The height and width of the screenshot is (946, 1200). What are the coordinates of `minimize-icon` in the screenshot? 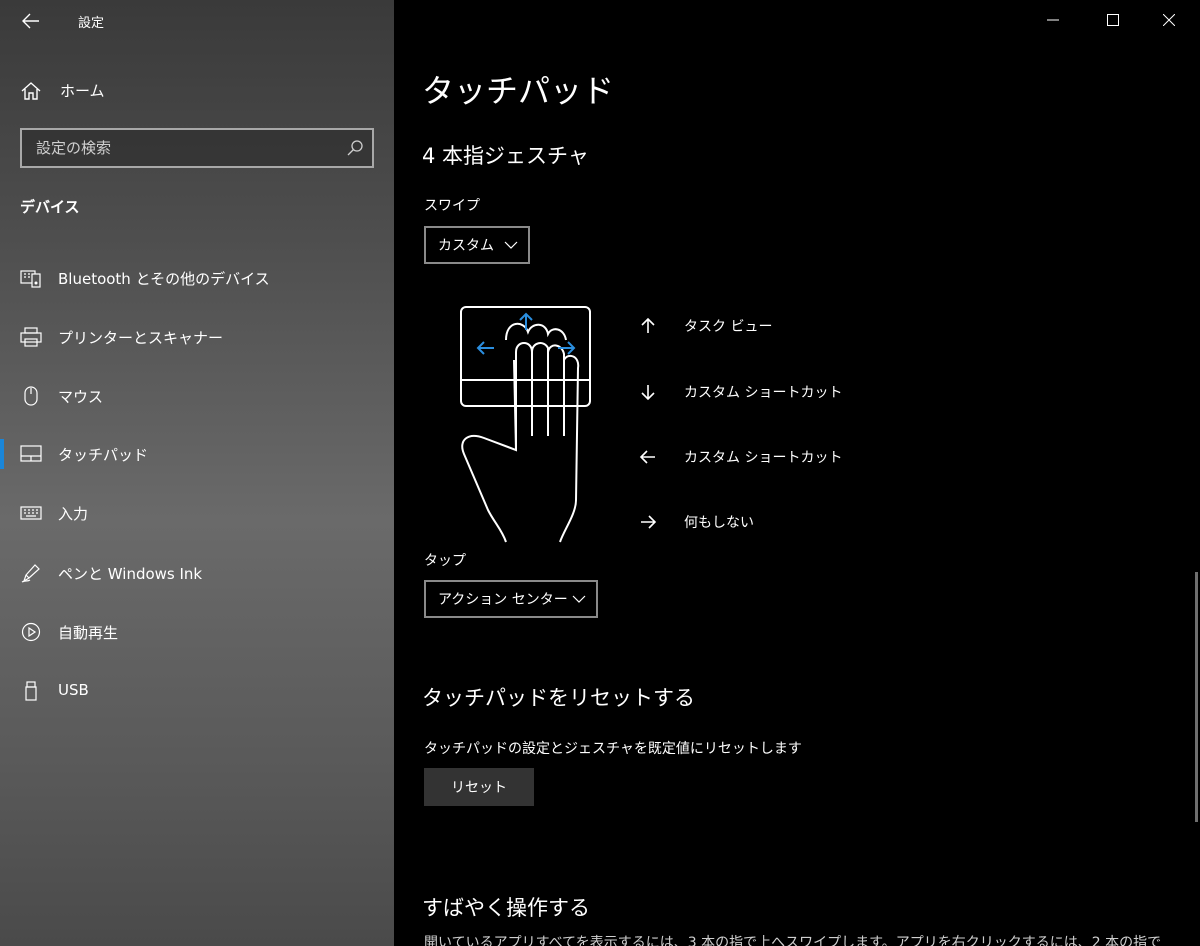 It's located at (1053, 20).